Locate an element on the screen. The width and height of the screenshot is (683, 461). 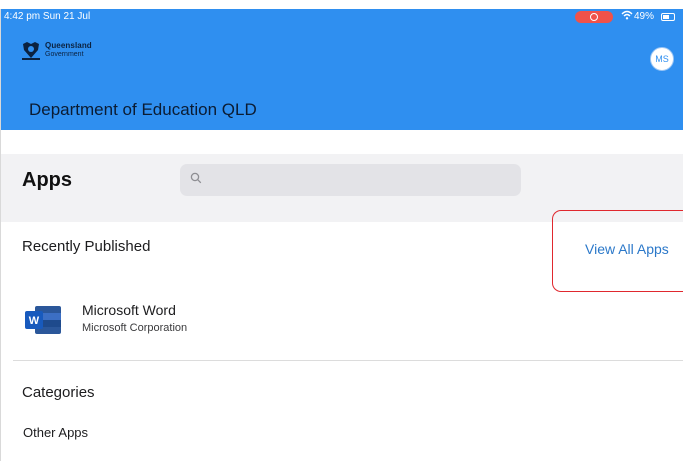
recently-published-heading: Recently Published is located at coordinates (86, 246).